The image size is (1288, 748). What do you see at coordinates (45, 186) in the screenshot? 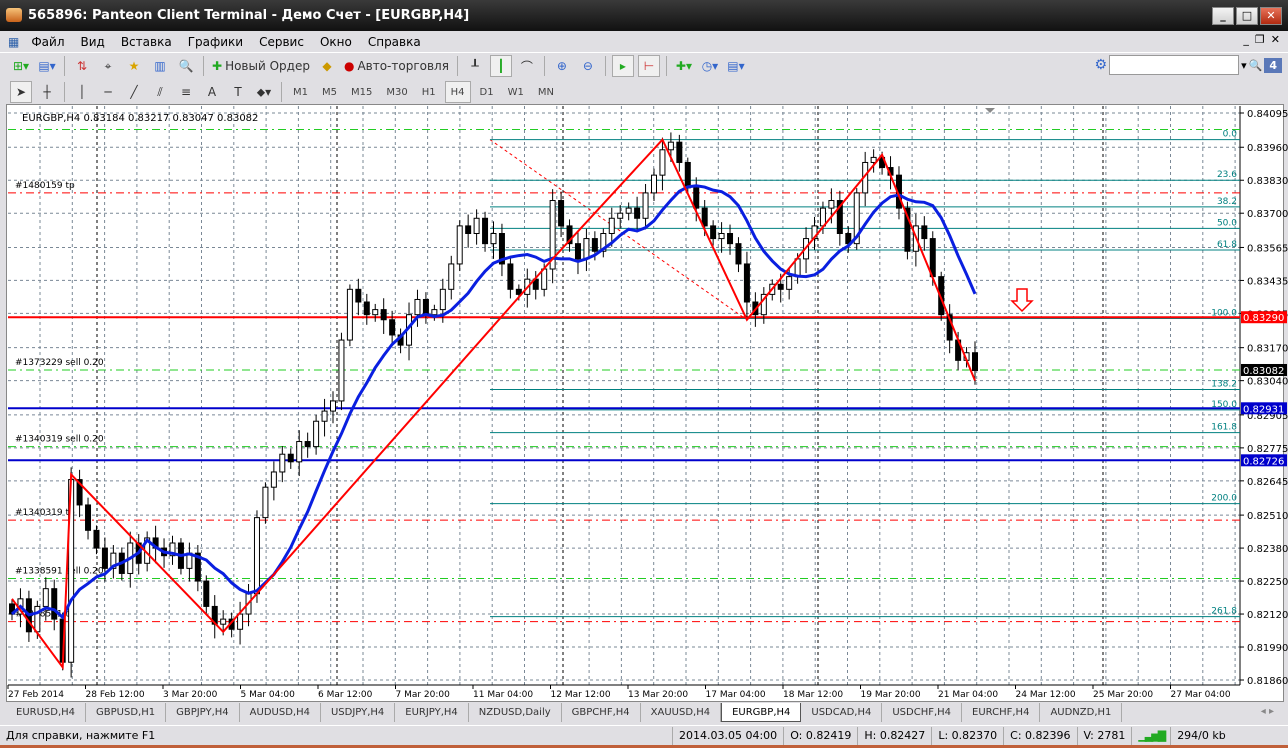
I see `order-label: #1480159 tp` at bounding box center [45, 186].